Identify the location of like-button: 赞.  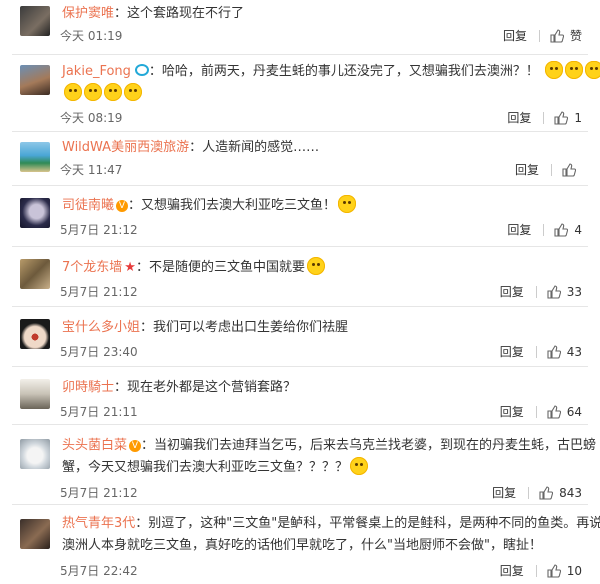
(566, 35).